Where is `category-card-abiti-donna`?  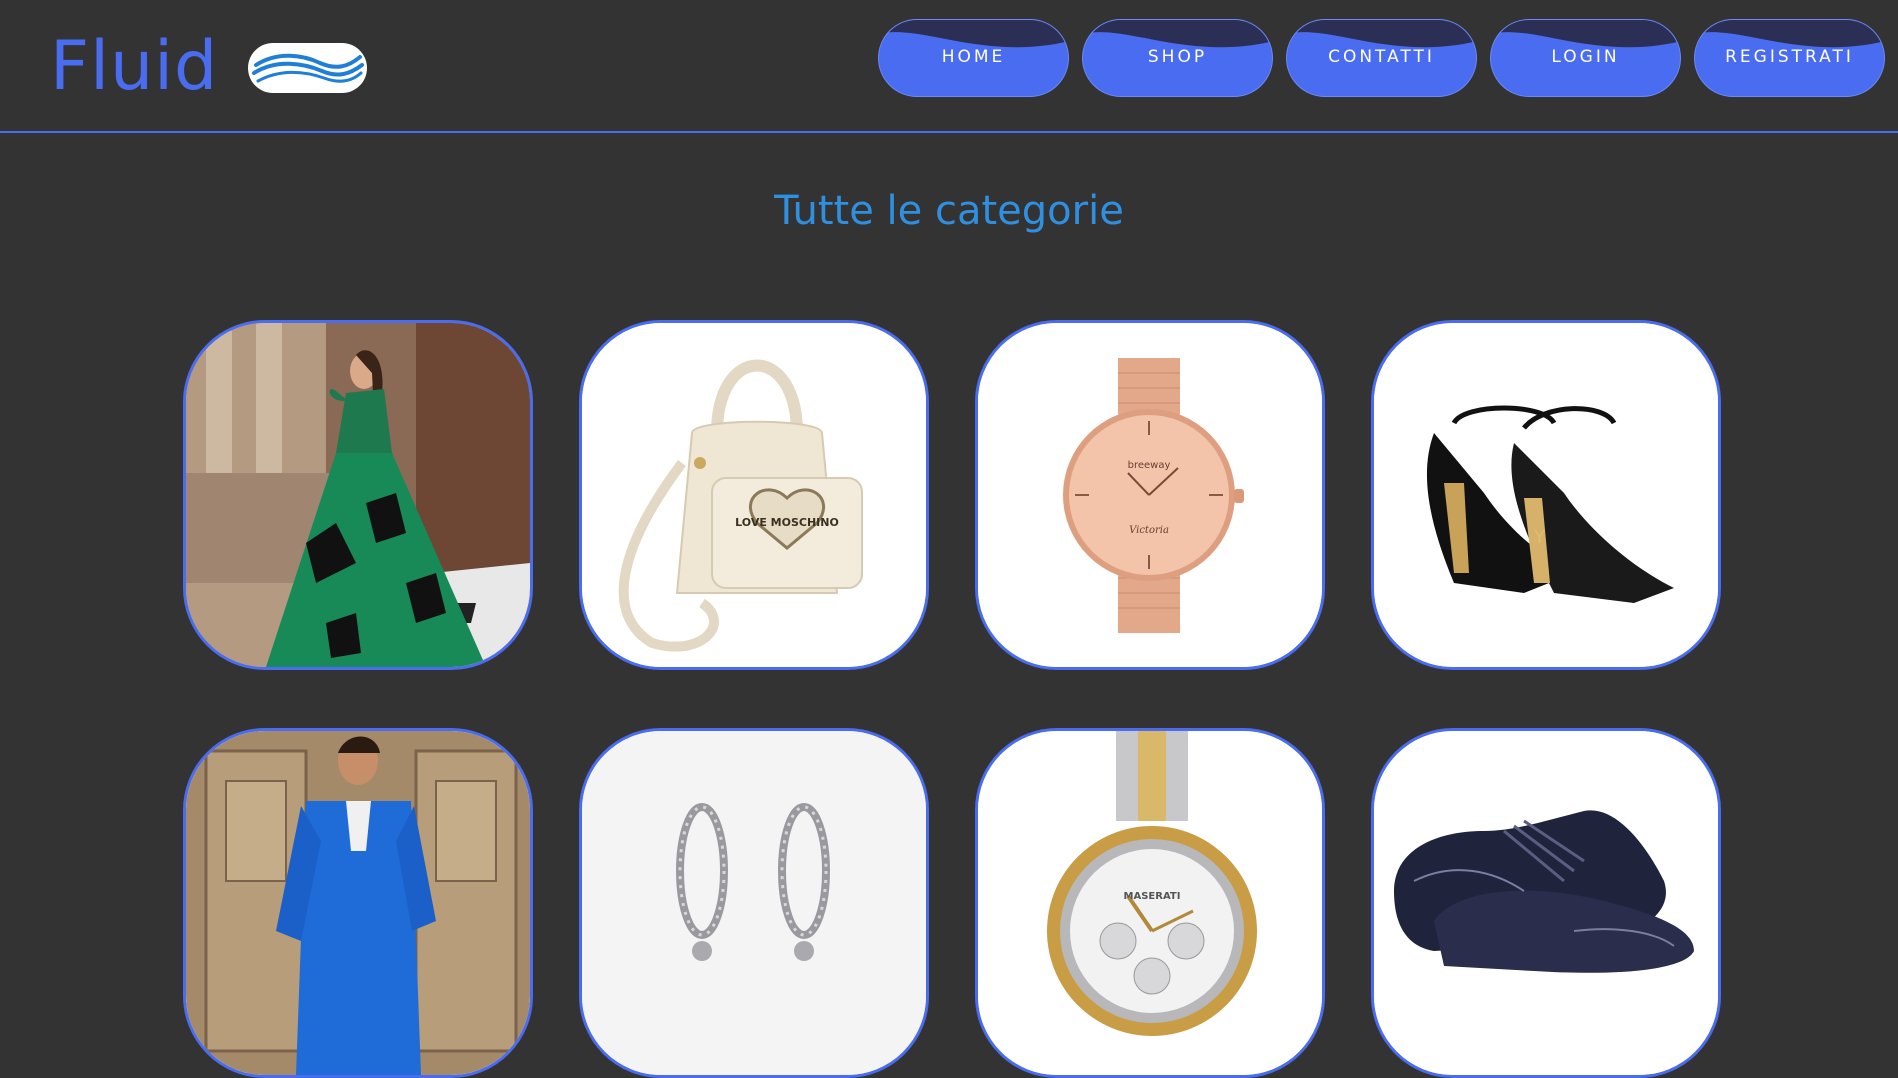
category-card-abiti-donna is located at coordinates (358, 495).